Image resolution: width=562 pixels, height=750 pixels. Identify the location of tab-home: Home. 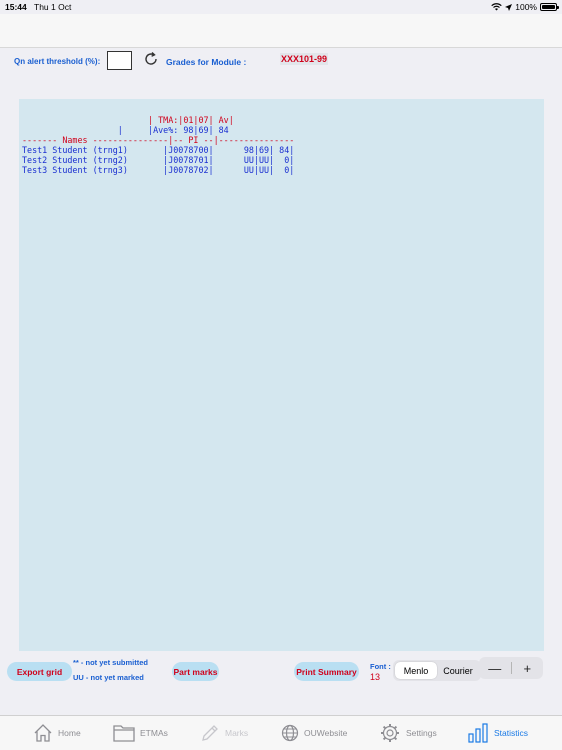
(57, 733).